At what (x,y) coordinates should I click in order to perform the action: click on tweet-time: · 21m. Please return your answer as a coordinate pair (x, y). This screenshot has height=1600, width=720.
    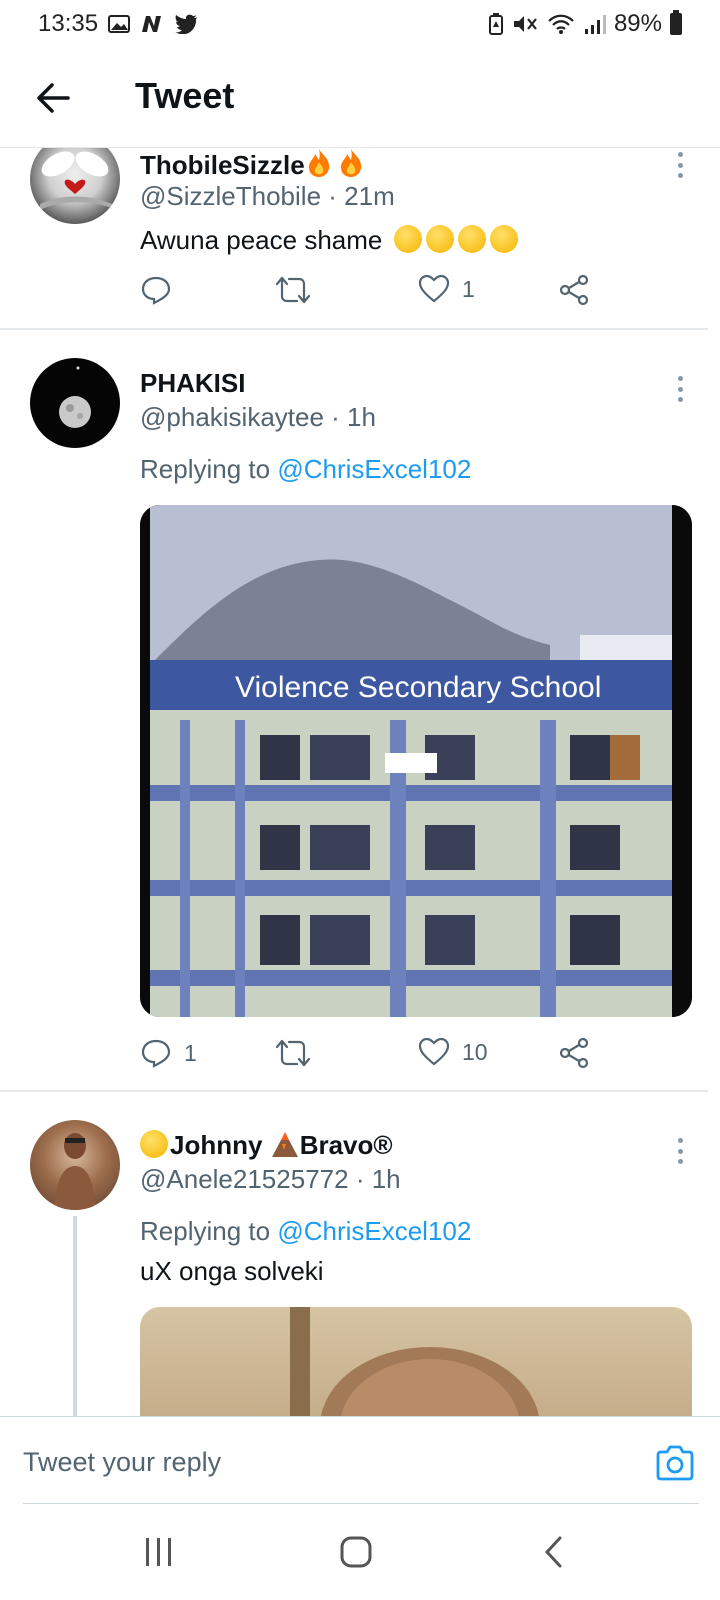
    Looking at the image, I should click on (361, 196).